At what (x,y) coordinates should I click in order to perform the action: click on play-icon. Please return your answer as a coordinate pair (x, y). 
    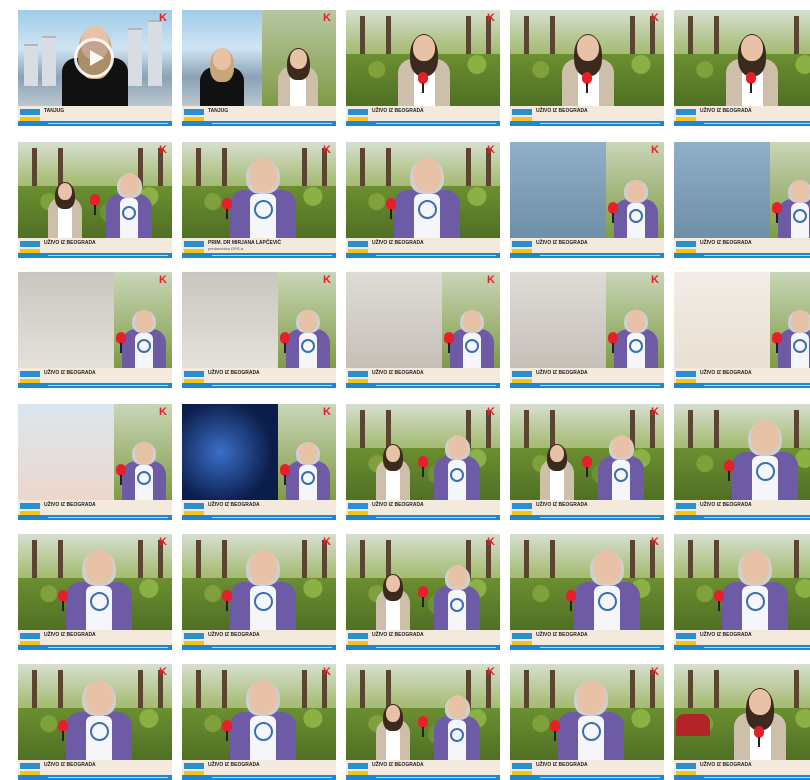
    Looking at the image, I should click on (94, 58).